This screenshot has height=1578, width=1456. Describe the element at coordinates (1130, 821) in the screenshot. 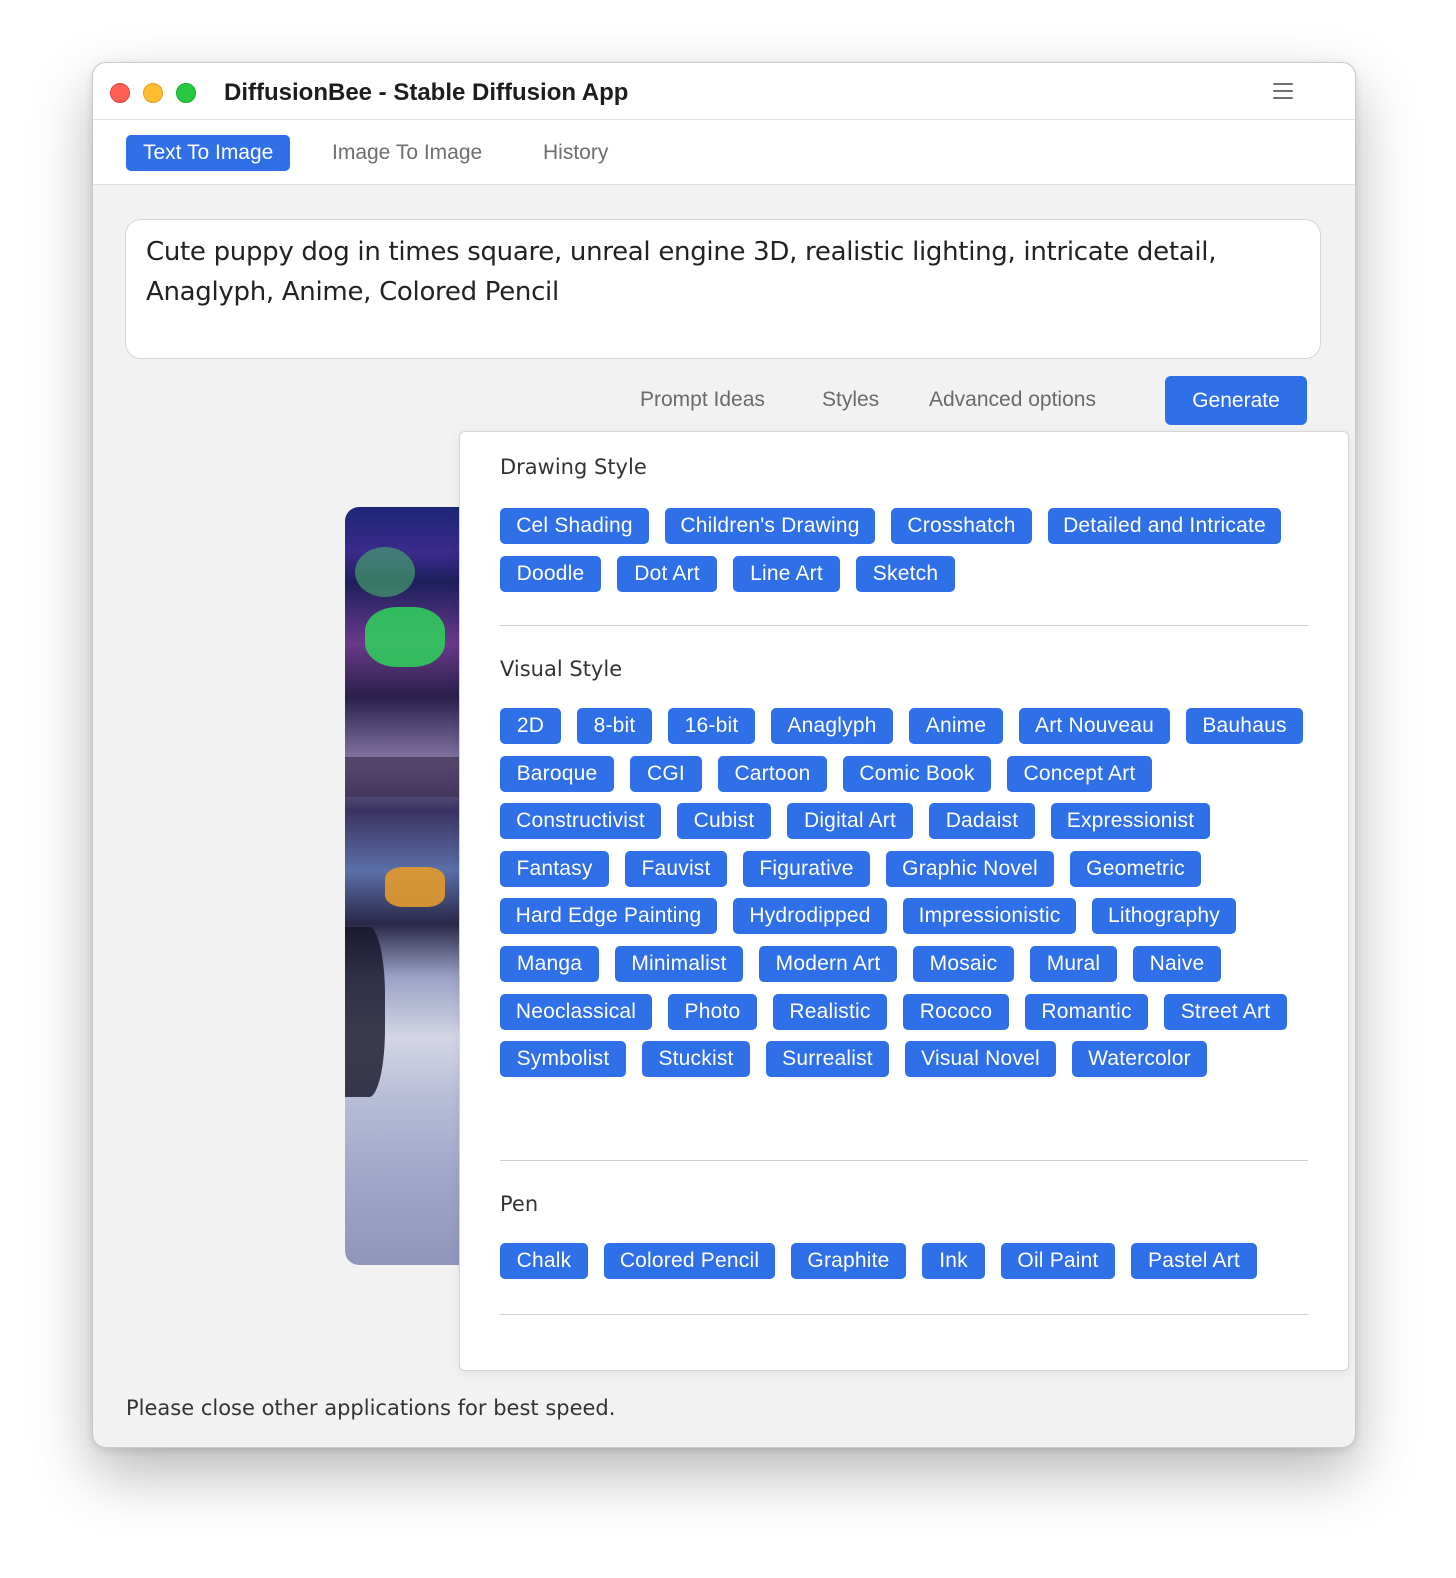

I see `style-chip-expressionist: Expressionist` at that location.